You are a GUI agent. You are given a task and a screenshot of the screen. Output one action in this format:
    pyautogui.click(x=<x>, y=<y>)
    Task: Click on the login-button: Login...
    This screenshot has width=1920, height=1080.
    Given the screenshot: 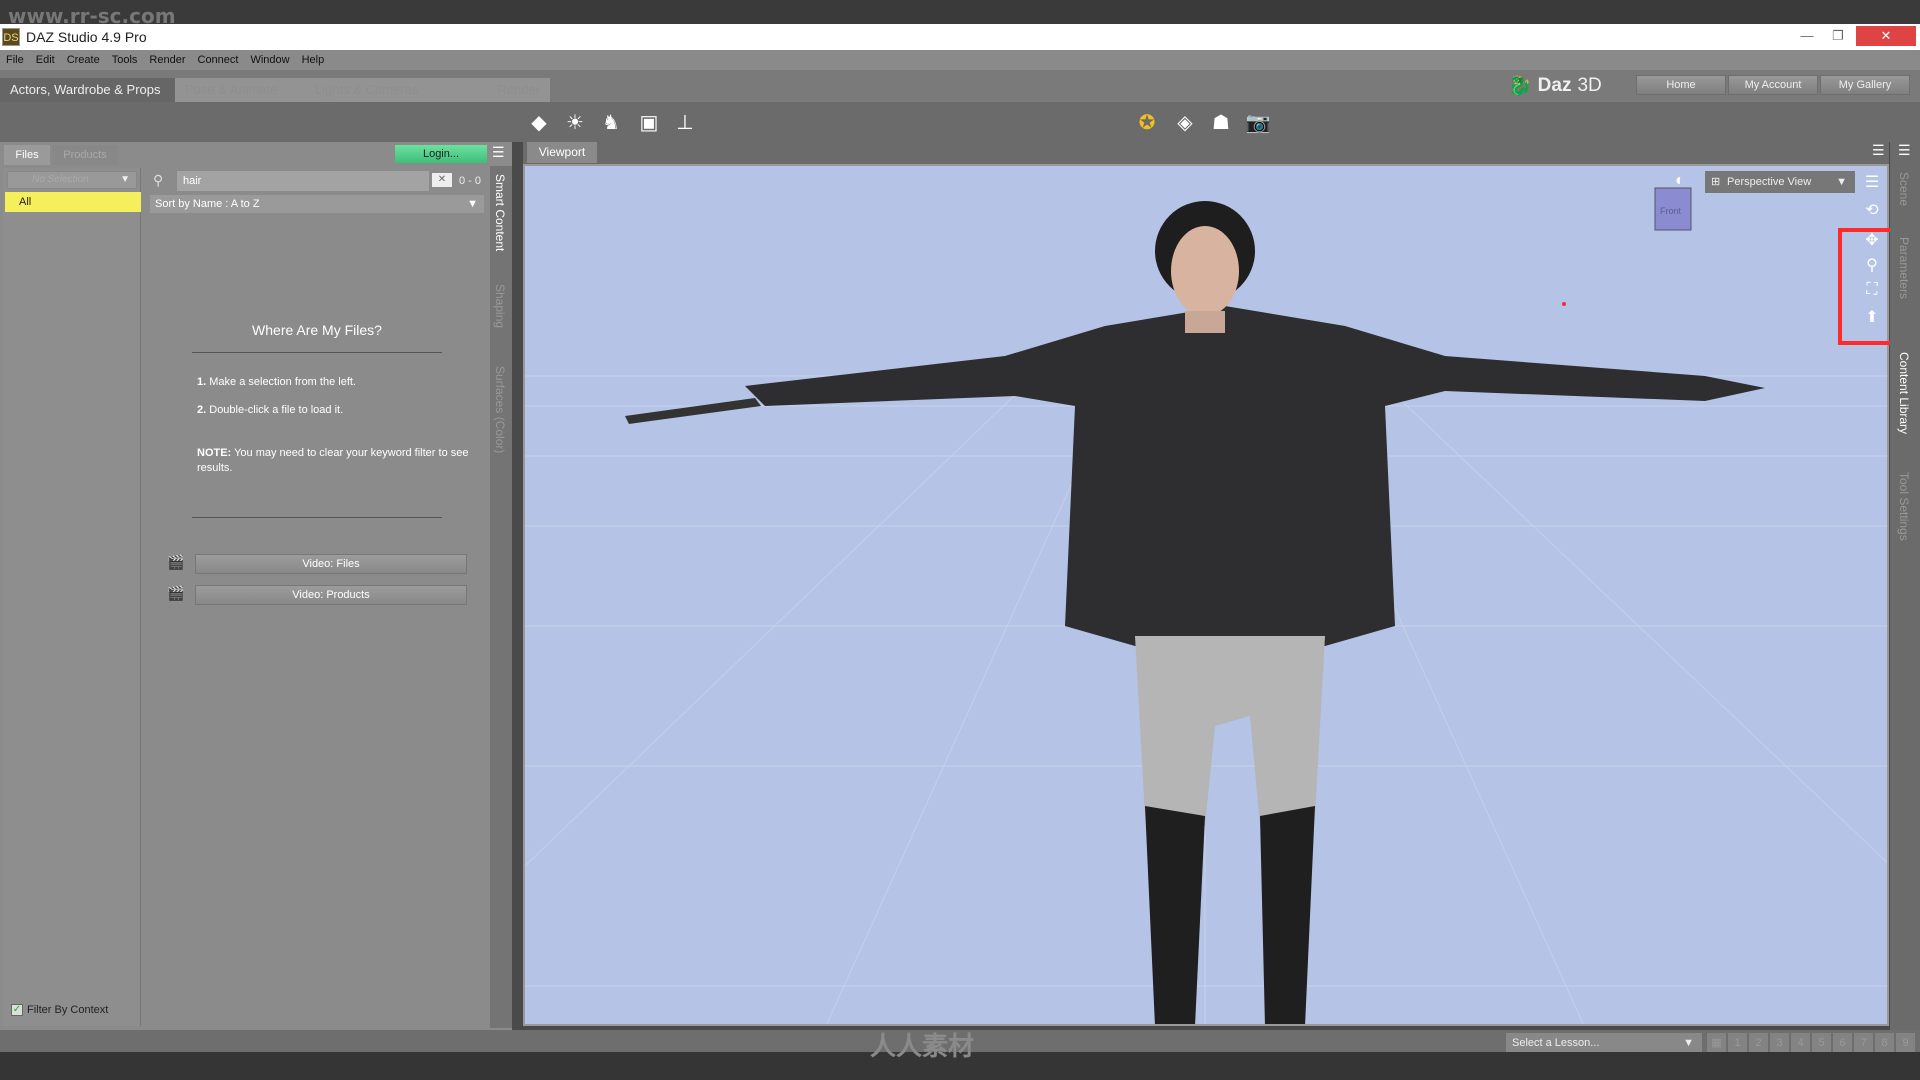 What is the action you would take?
    pyautogui.click(x=441, y=154)
    